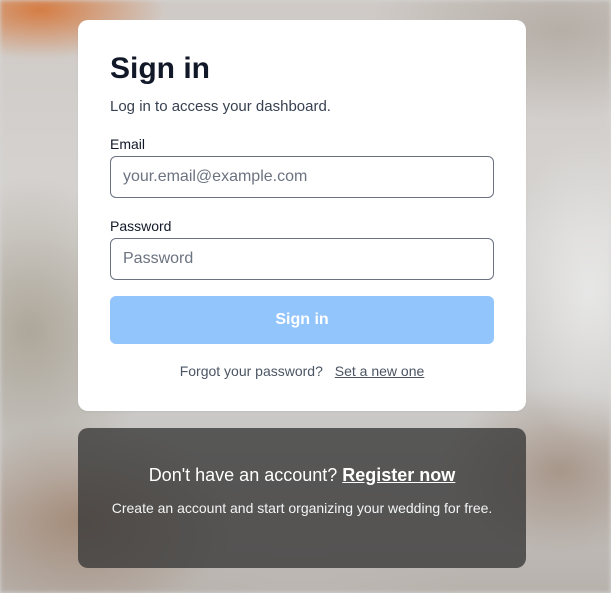 The height and width of the screenshot is (593, 611). Describe the element at coordinates (141, 226) in the screenshot. I see `password-label: Password` at that location.